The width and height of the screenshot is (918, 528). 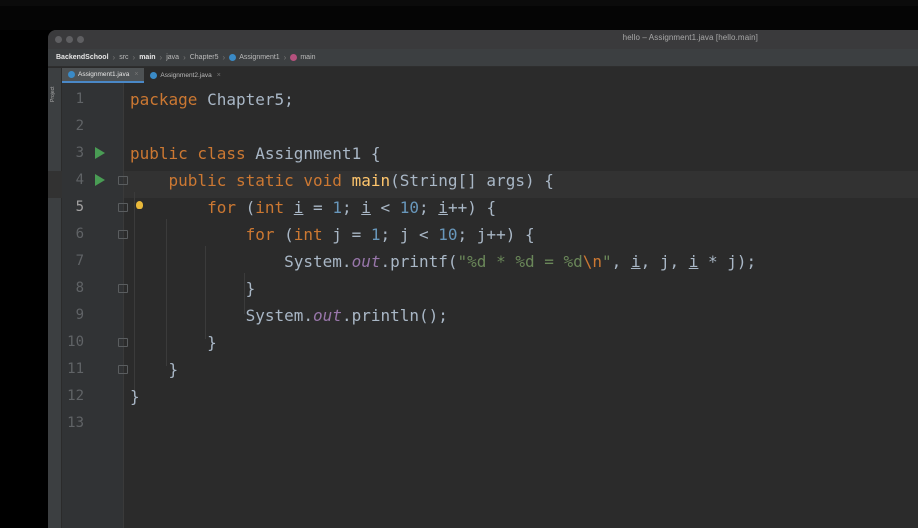 I want to click on breadcrumb-item-assignment1: Assignment1, so click(x=254, y=57).